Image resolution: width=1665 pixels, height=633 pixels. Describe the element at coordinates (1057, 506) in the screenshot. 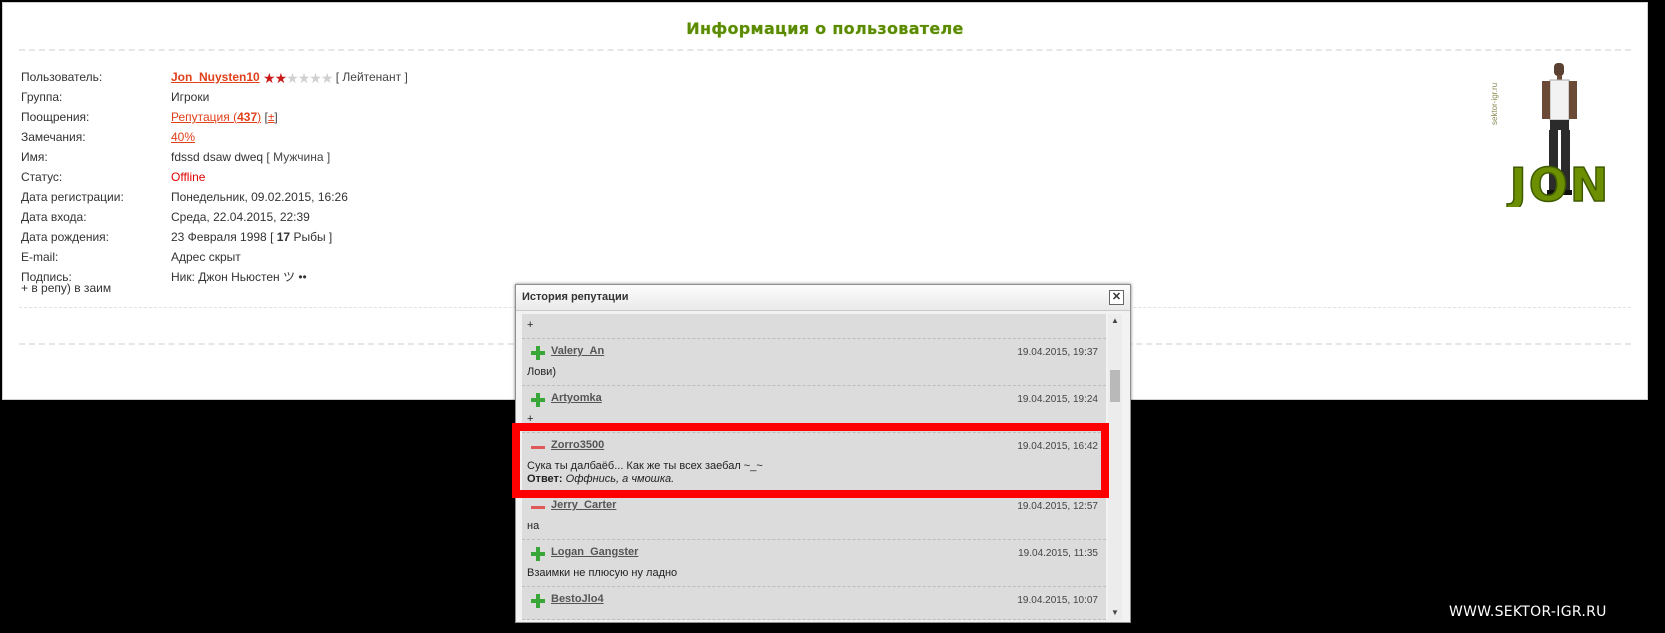

I see `entry-date: 19.04.2015, 12:57` at that location.